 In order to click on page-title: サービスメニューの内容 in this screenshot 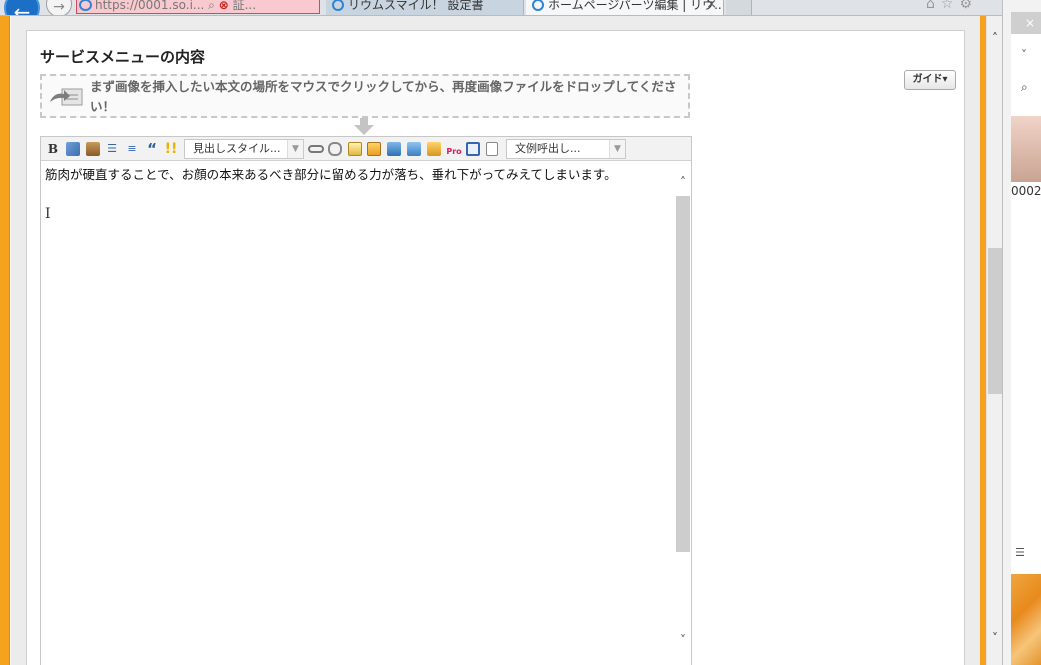, I will do `click(123, 57)`.